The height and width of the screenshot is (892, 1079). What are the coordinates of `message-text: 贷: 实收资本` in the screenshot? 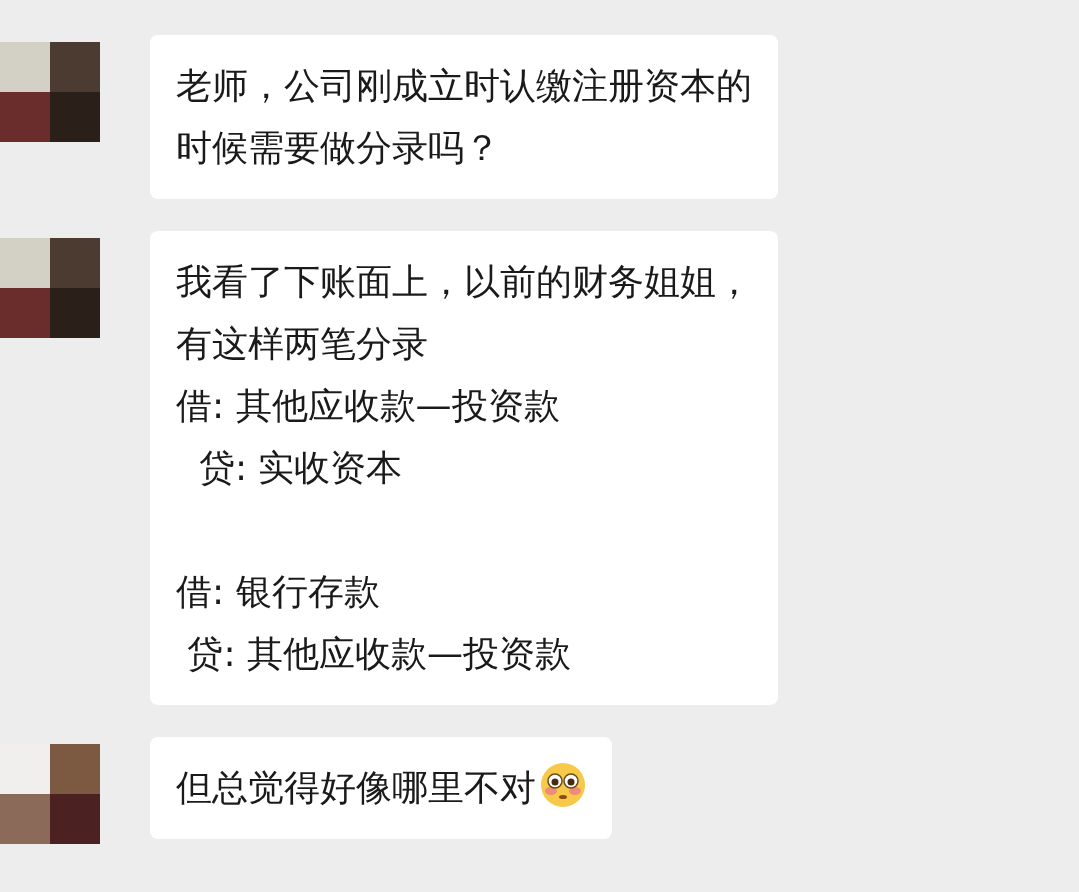 It's located at (300, 467).